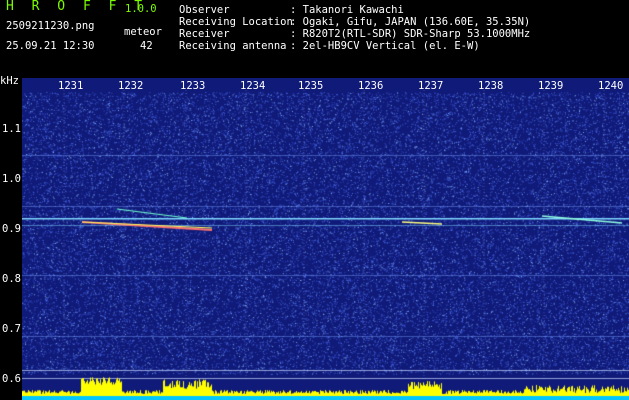 This screenshot has height=400, width=629. I want to click on time-tick: 1236, so click(370, 86).